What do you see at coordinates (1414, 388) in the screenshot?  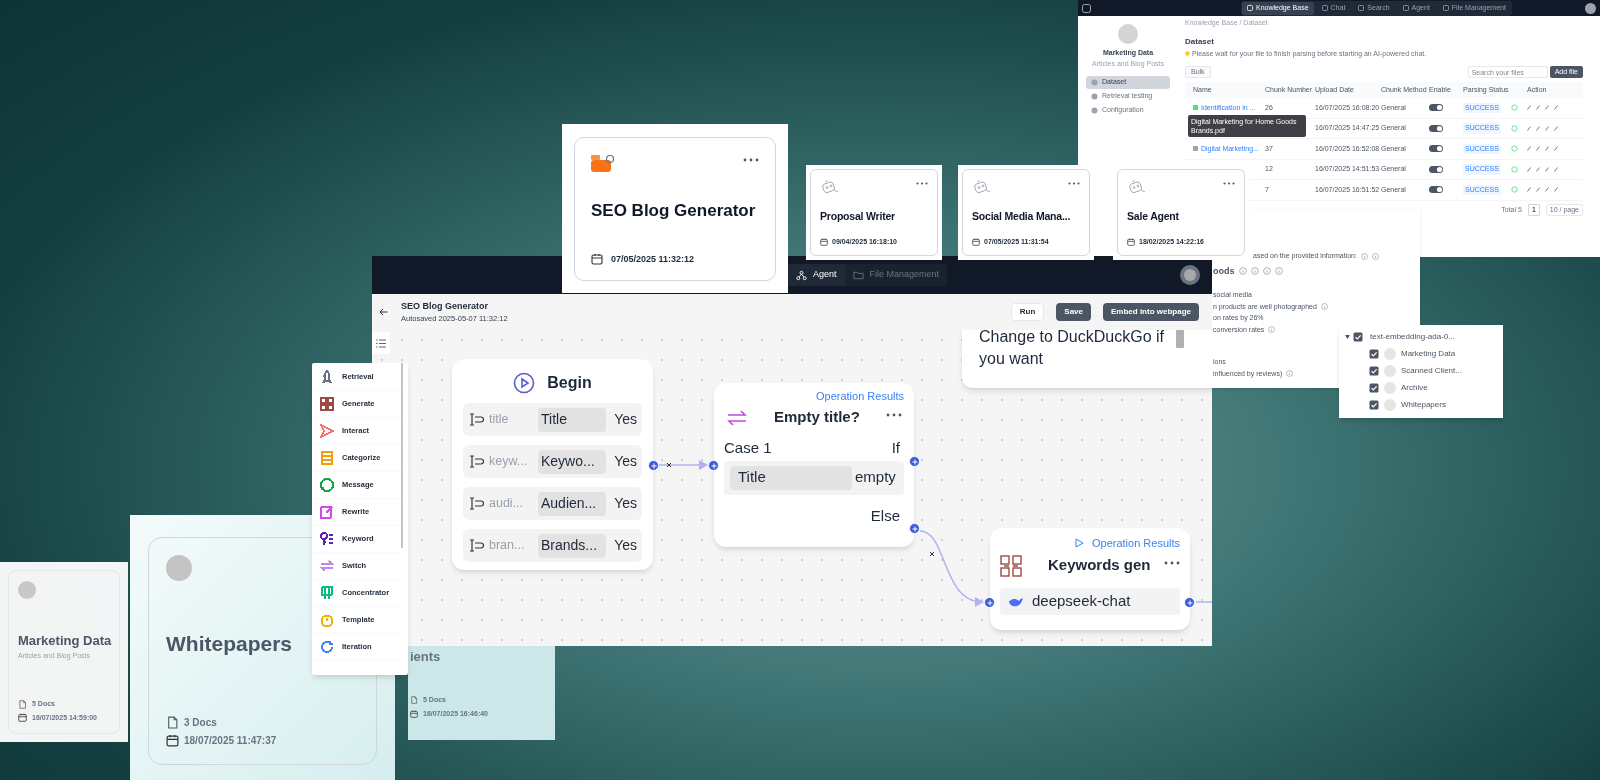 I see `tree-item: Archive` at bounding box center [1414, 388].